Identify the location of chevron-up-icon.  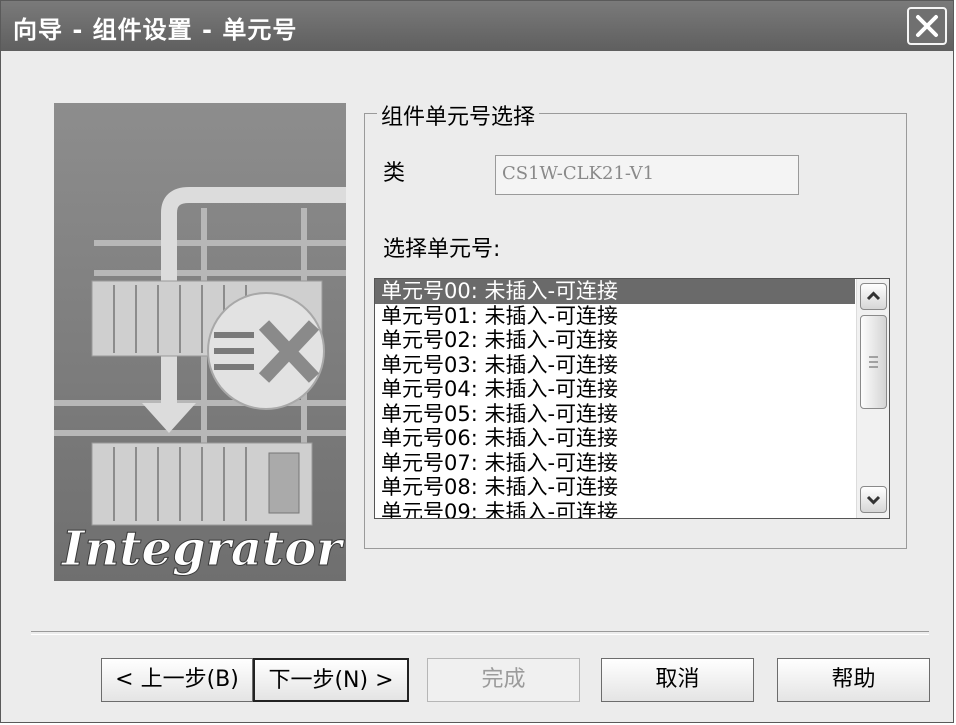
(873, 296).